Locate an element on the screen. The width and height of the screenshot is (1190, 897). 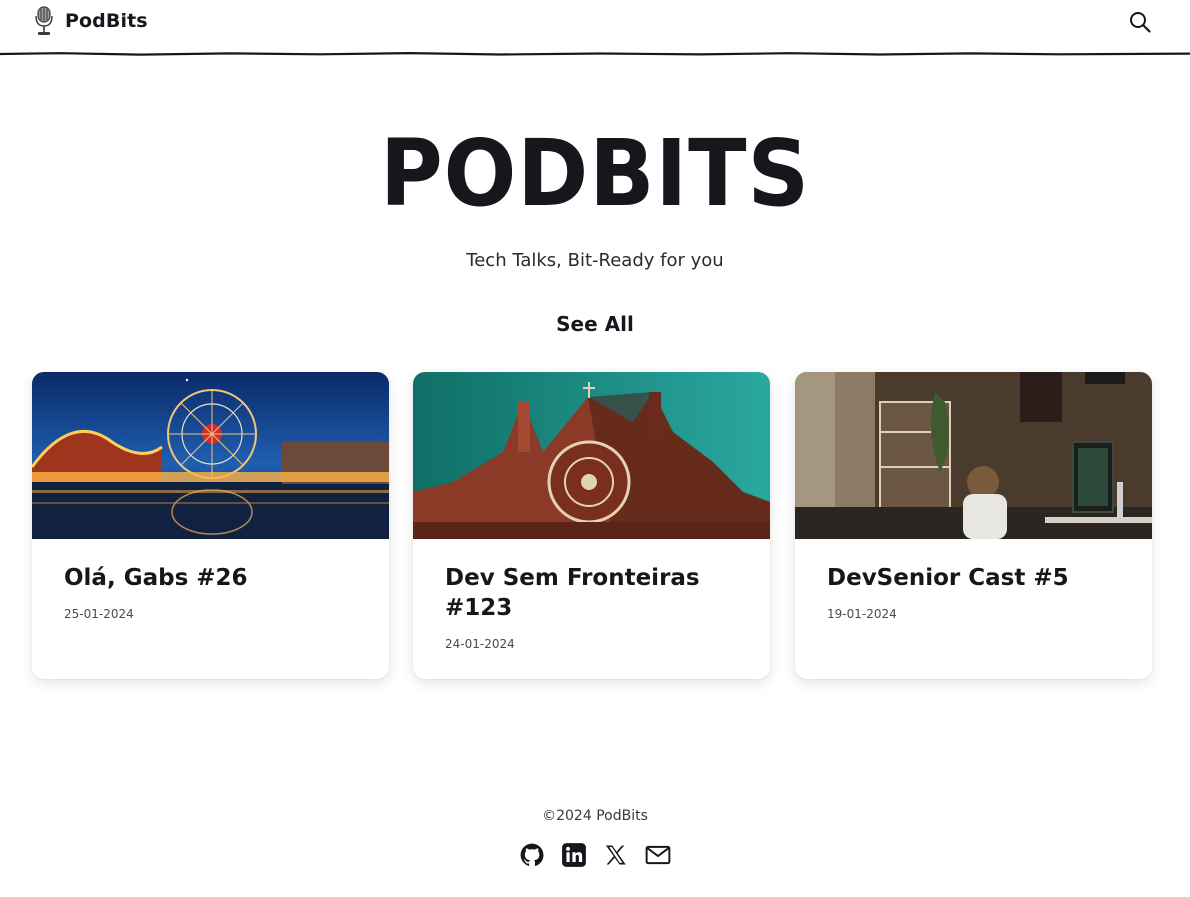
card-date: 25-01-2024 is located at coordinates (99, 614).